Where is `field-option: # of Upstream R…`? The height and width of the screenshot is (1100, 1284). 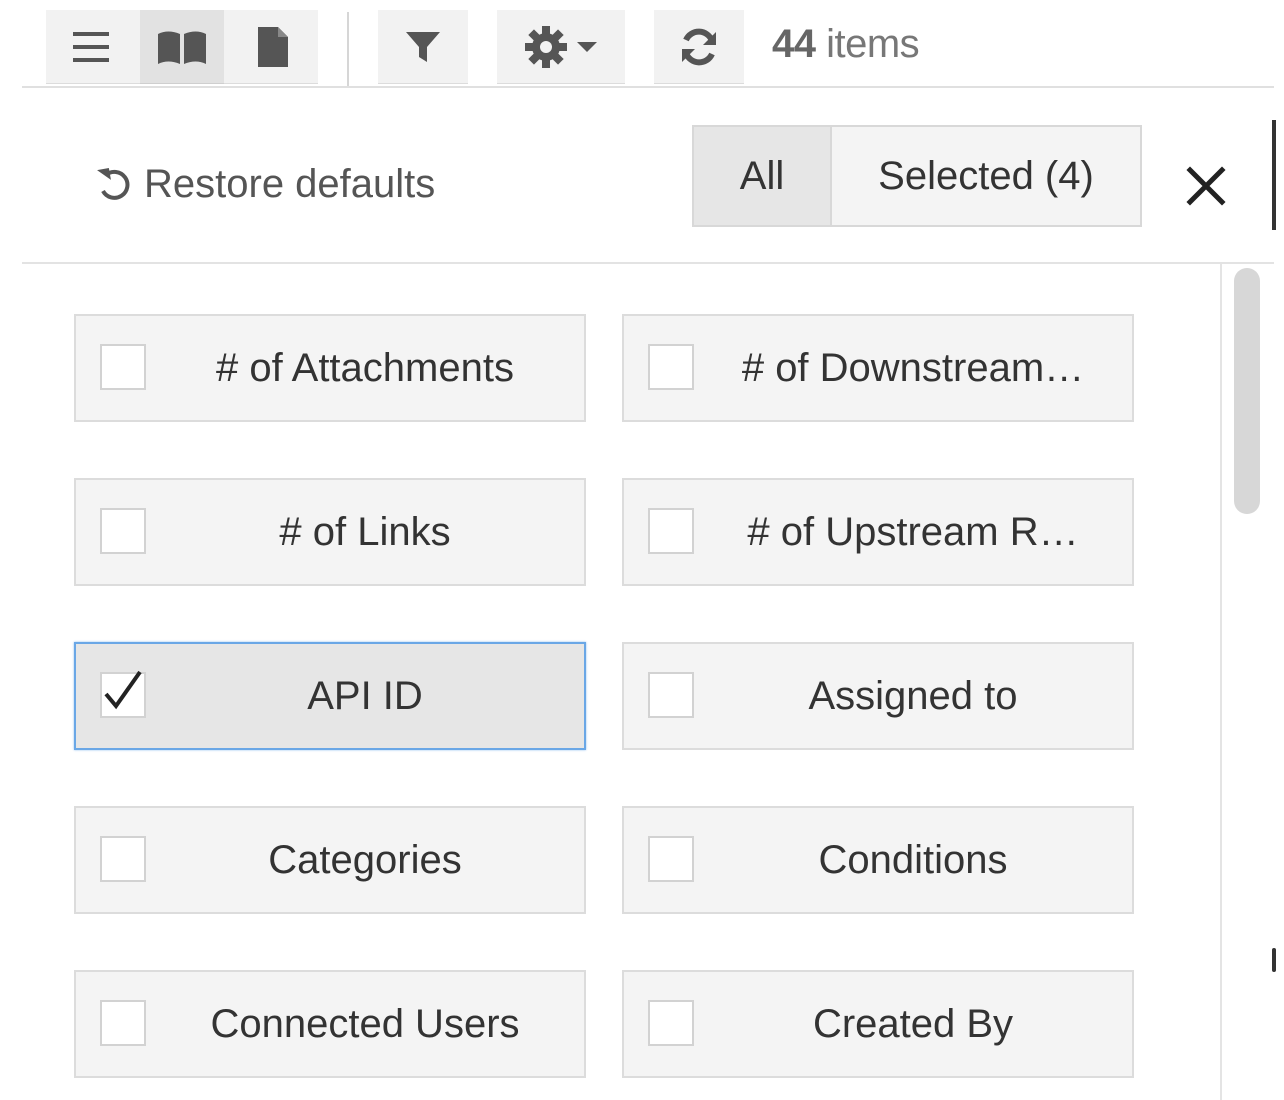 field-option: # of Upstream R… is located at coordinates (878, 532).